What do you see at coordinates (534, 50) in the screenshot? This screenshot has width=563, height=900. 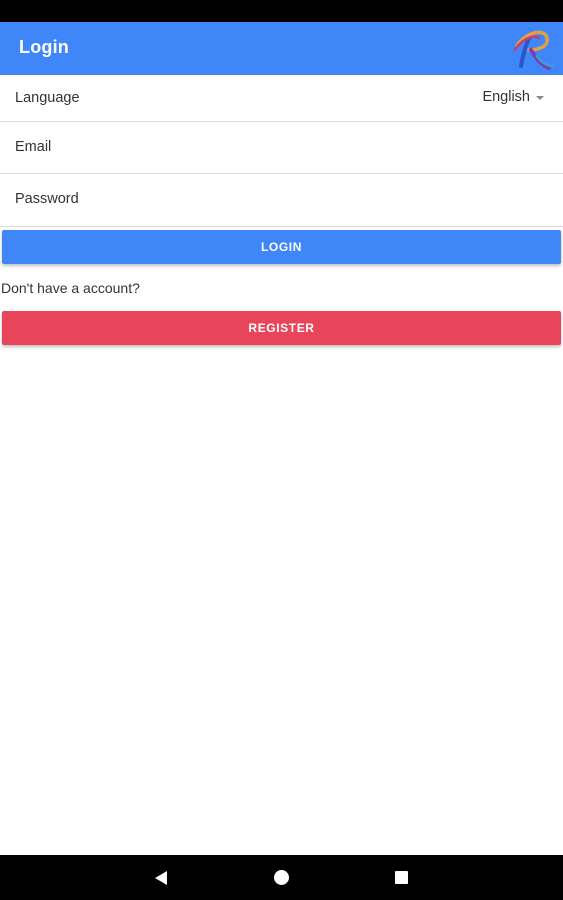 I see `app-logo-icon` at bounding box center [534, 50].